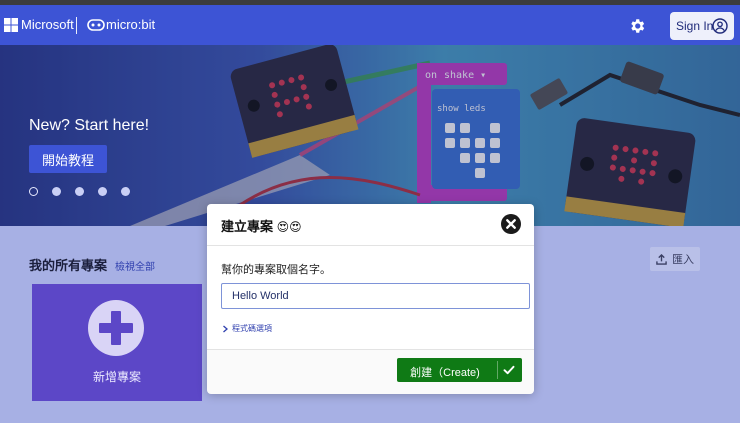 This screenshot has width=740, height=423. What do you see at coordinates (47, 25) in the screenshot?
I see `microsoft-label: Microsoft` at bounding box center [47, 25].